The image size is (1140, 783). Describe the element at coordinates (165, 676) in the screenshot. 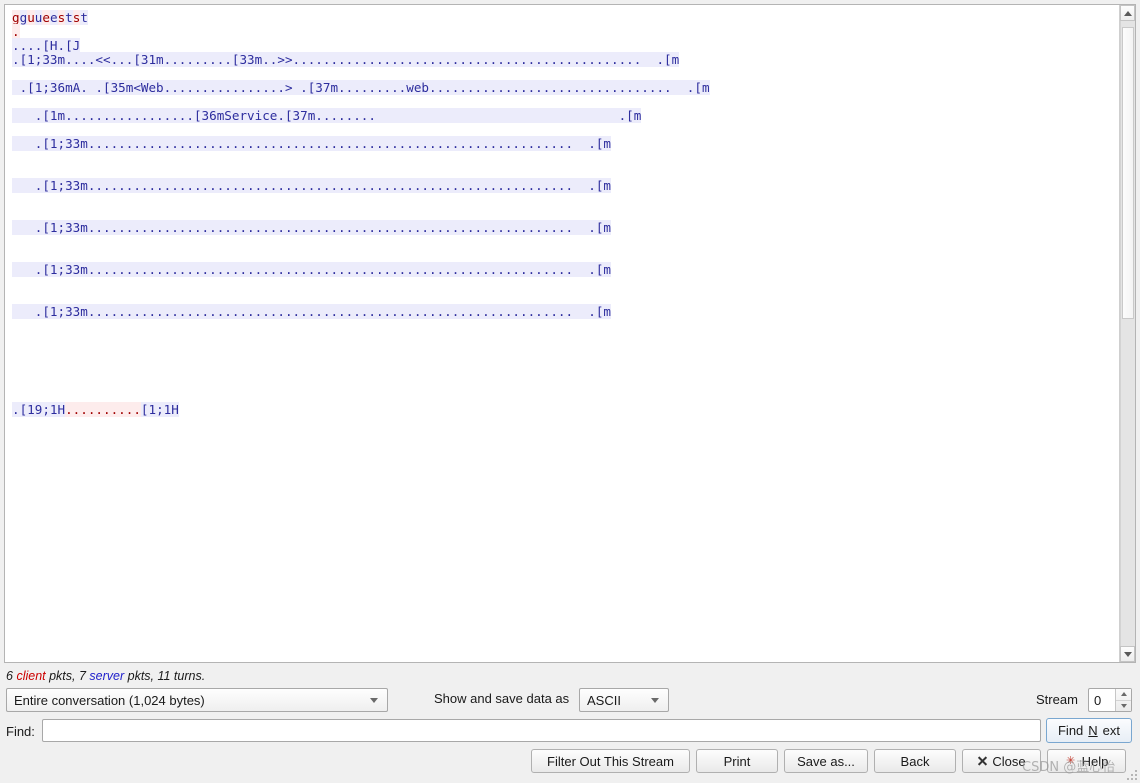

I see `status-tail: pkts, 11 turns.` at that location.